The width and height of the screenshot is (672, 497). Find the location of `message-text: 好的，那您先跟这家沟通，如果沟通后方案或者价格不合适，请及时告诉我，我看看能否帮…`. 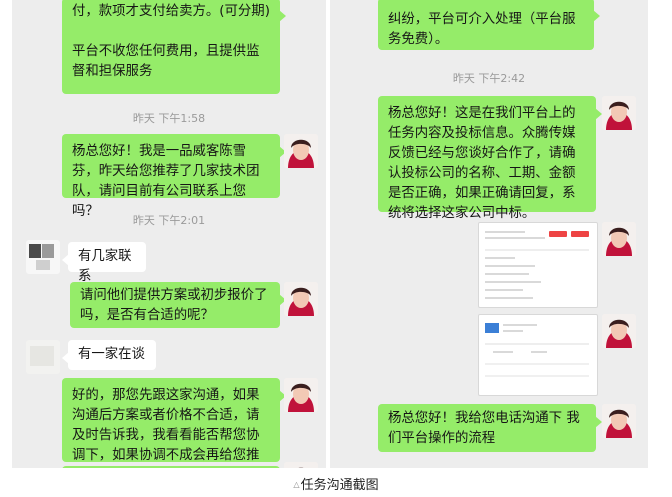

message-text: 好的，那您先跟这家沟通，如果沟通后方案或者价格不合适，请及时告诉我，我看看能否帮… is located at coordinates (166, 425).